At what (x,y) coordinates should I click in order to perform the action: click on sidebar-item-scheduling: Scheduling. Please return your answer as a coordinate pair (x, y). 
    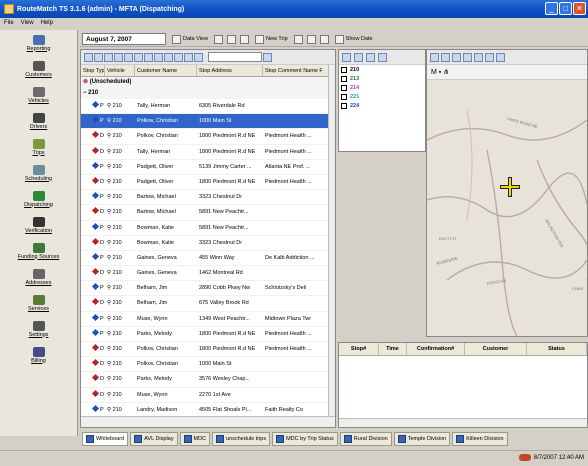
    Looking at the image, I should click on (38, 173).